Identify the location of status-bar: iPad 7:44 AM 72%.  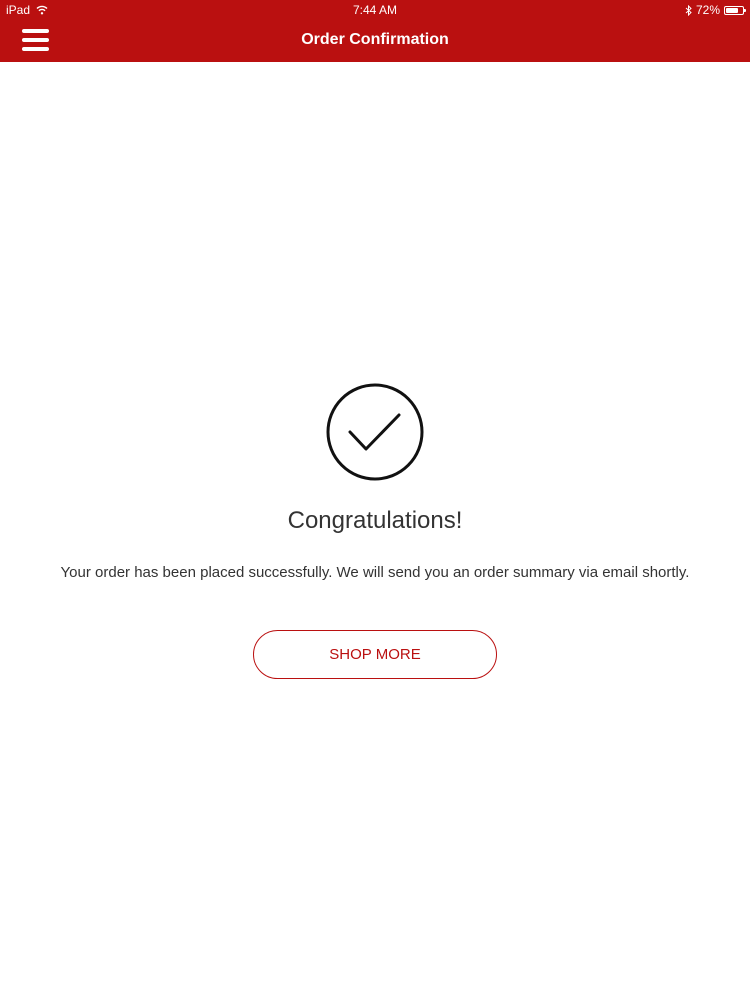
(375, 10).